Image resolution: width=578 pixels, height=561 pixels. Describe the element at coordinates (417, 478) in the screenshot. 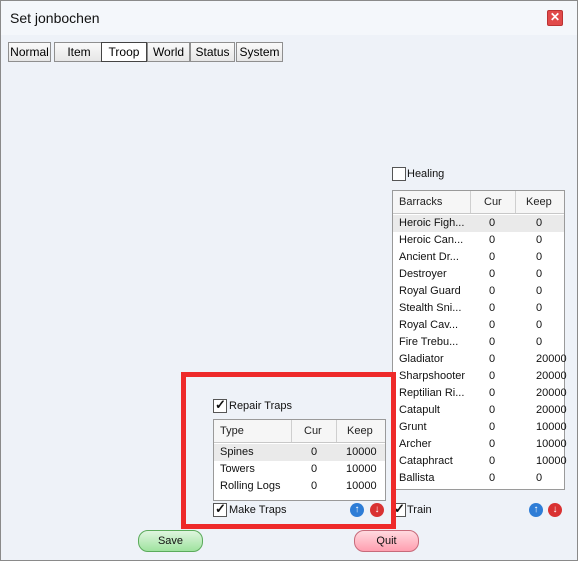

I see `barracks-name-cell: Ballista` at that location.